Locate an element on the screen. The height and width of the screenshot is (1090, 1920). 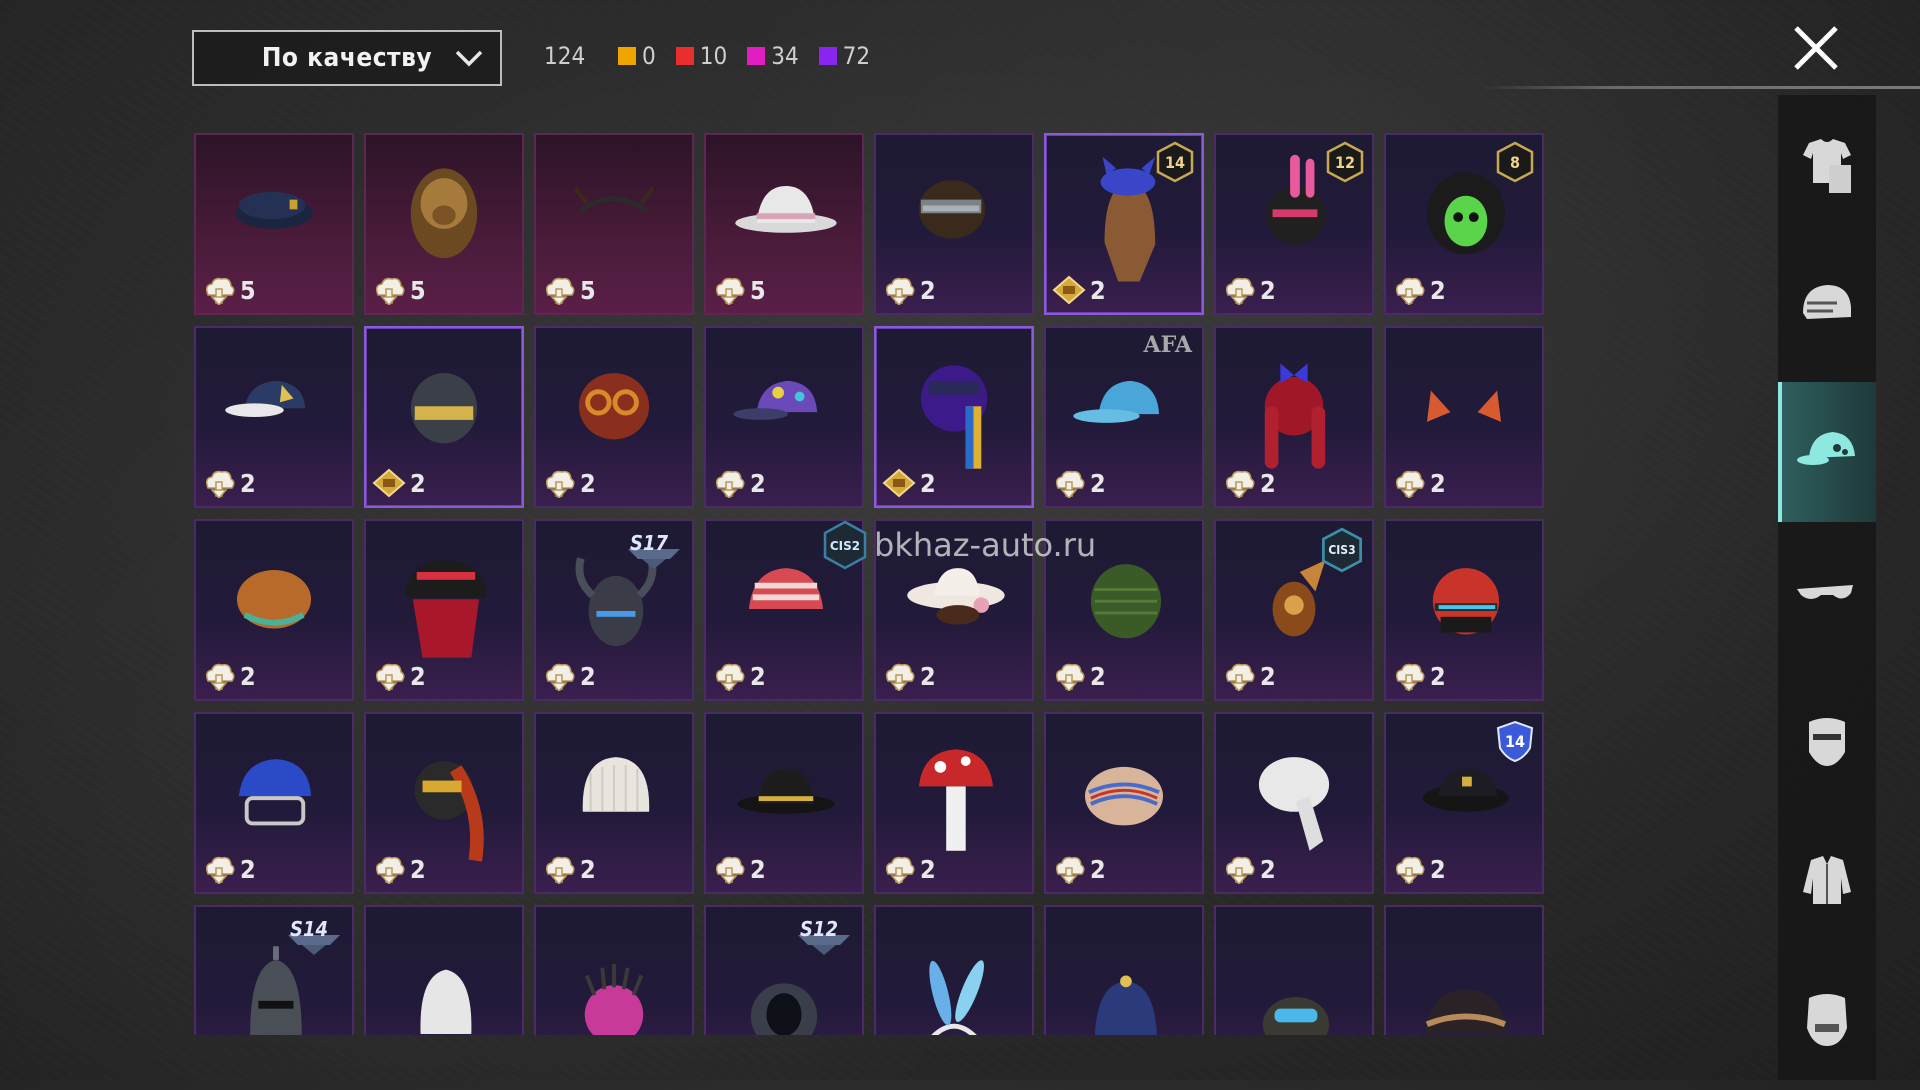
category-tab-mask is located at coordinates (1827, 740).